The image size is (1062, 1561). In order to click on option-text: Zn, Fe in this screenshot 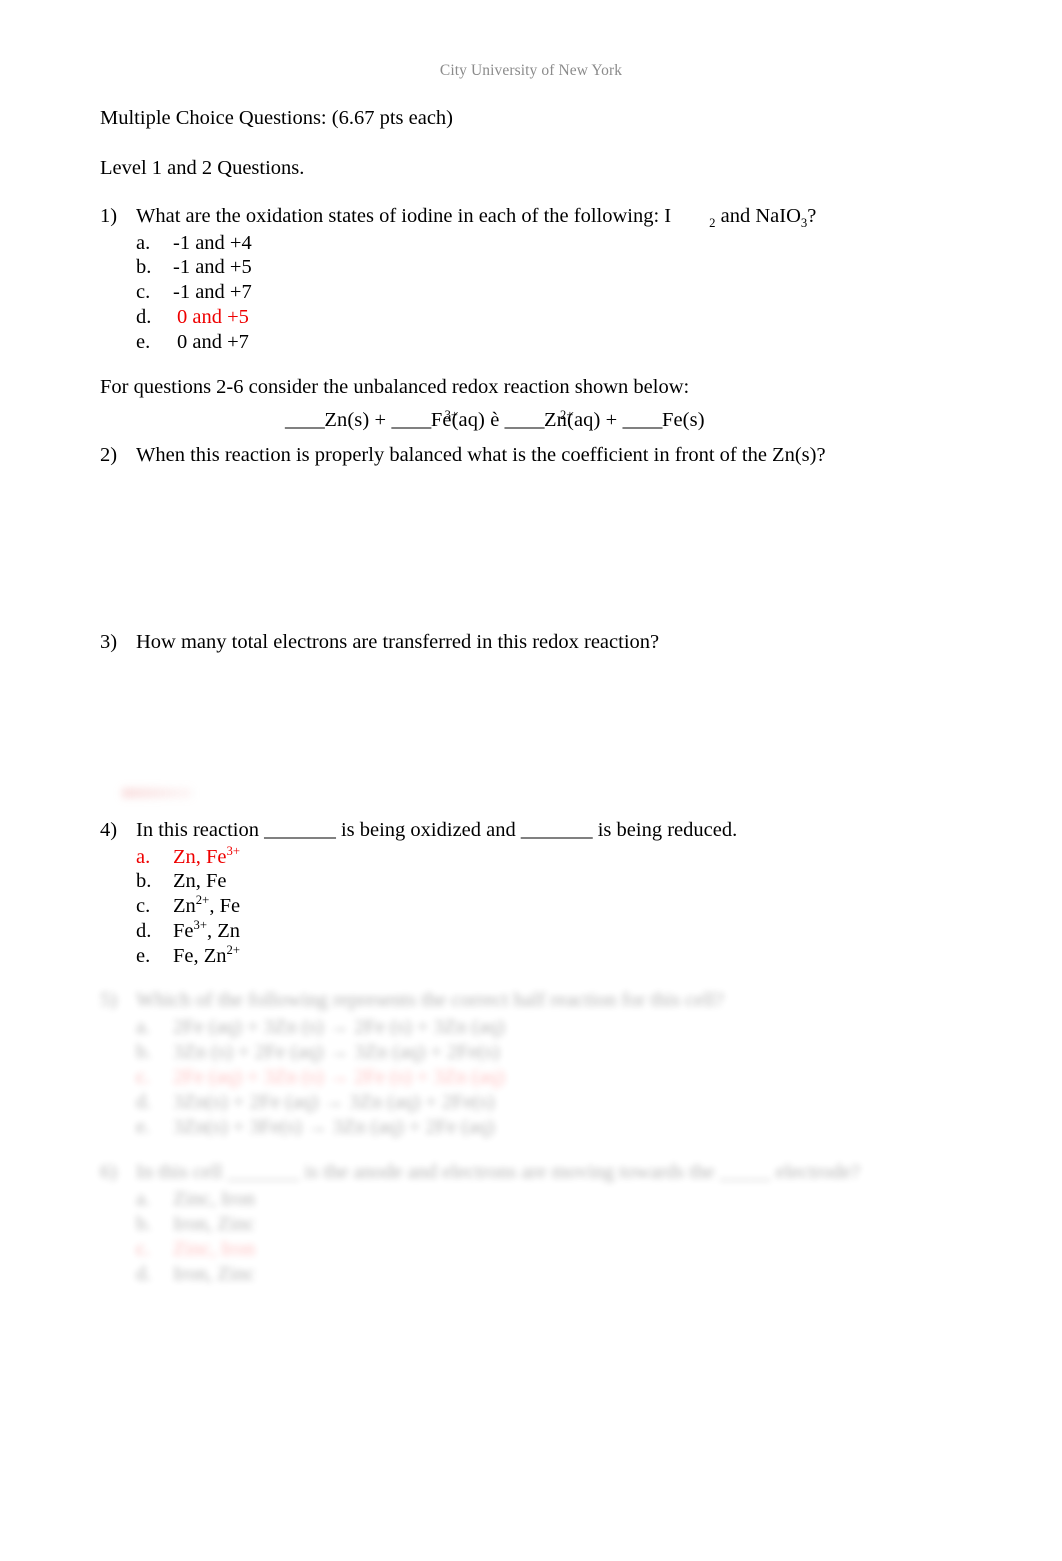, I will do `click(199, 881)`.